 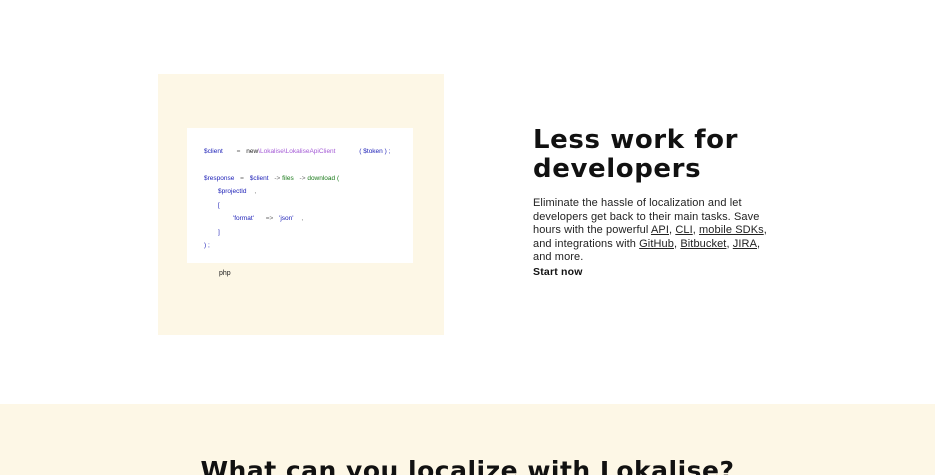 I want to click on mobile-sdks-link: mobile SDKs, so click(x=731, y=230).